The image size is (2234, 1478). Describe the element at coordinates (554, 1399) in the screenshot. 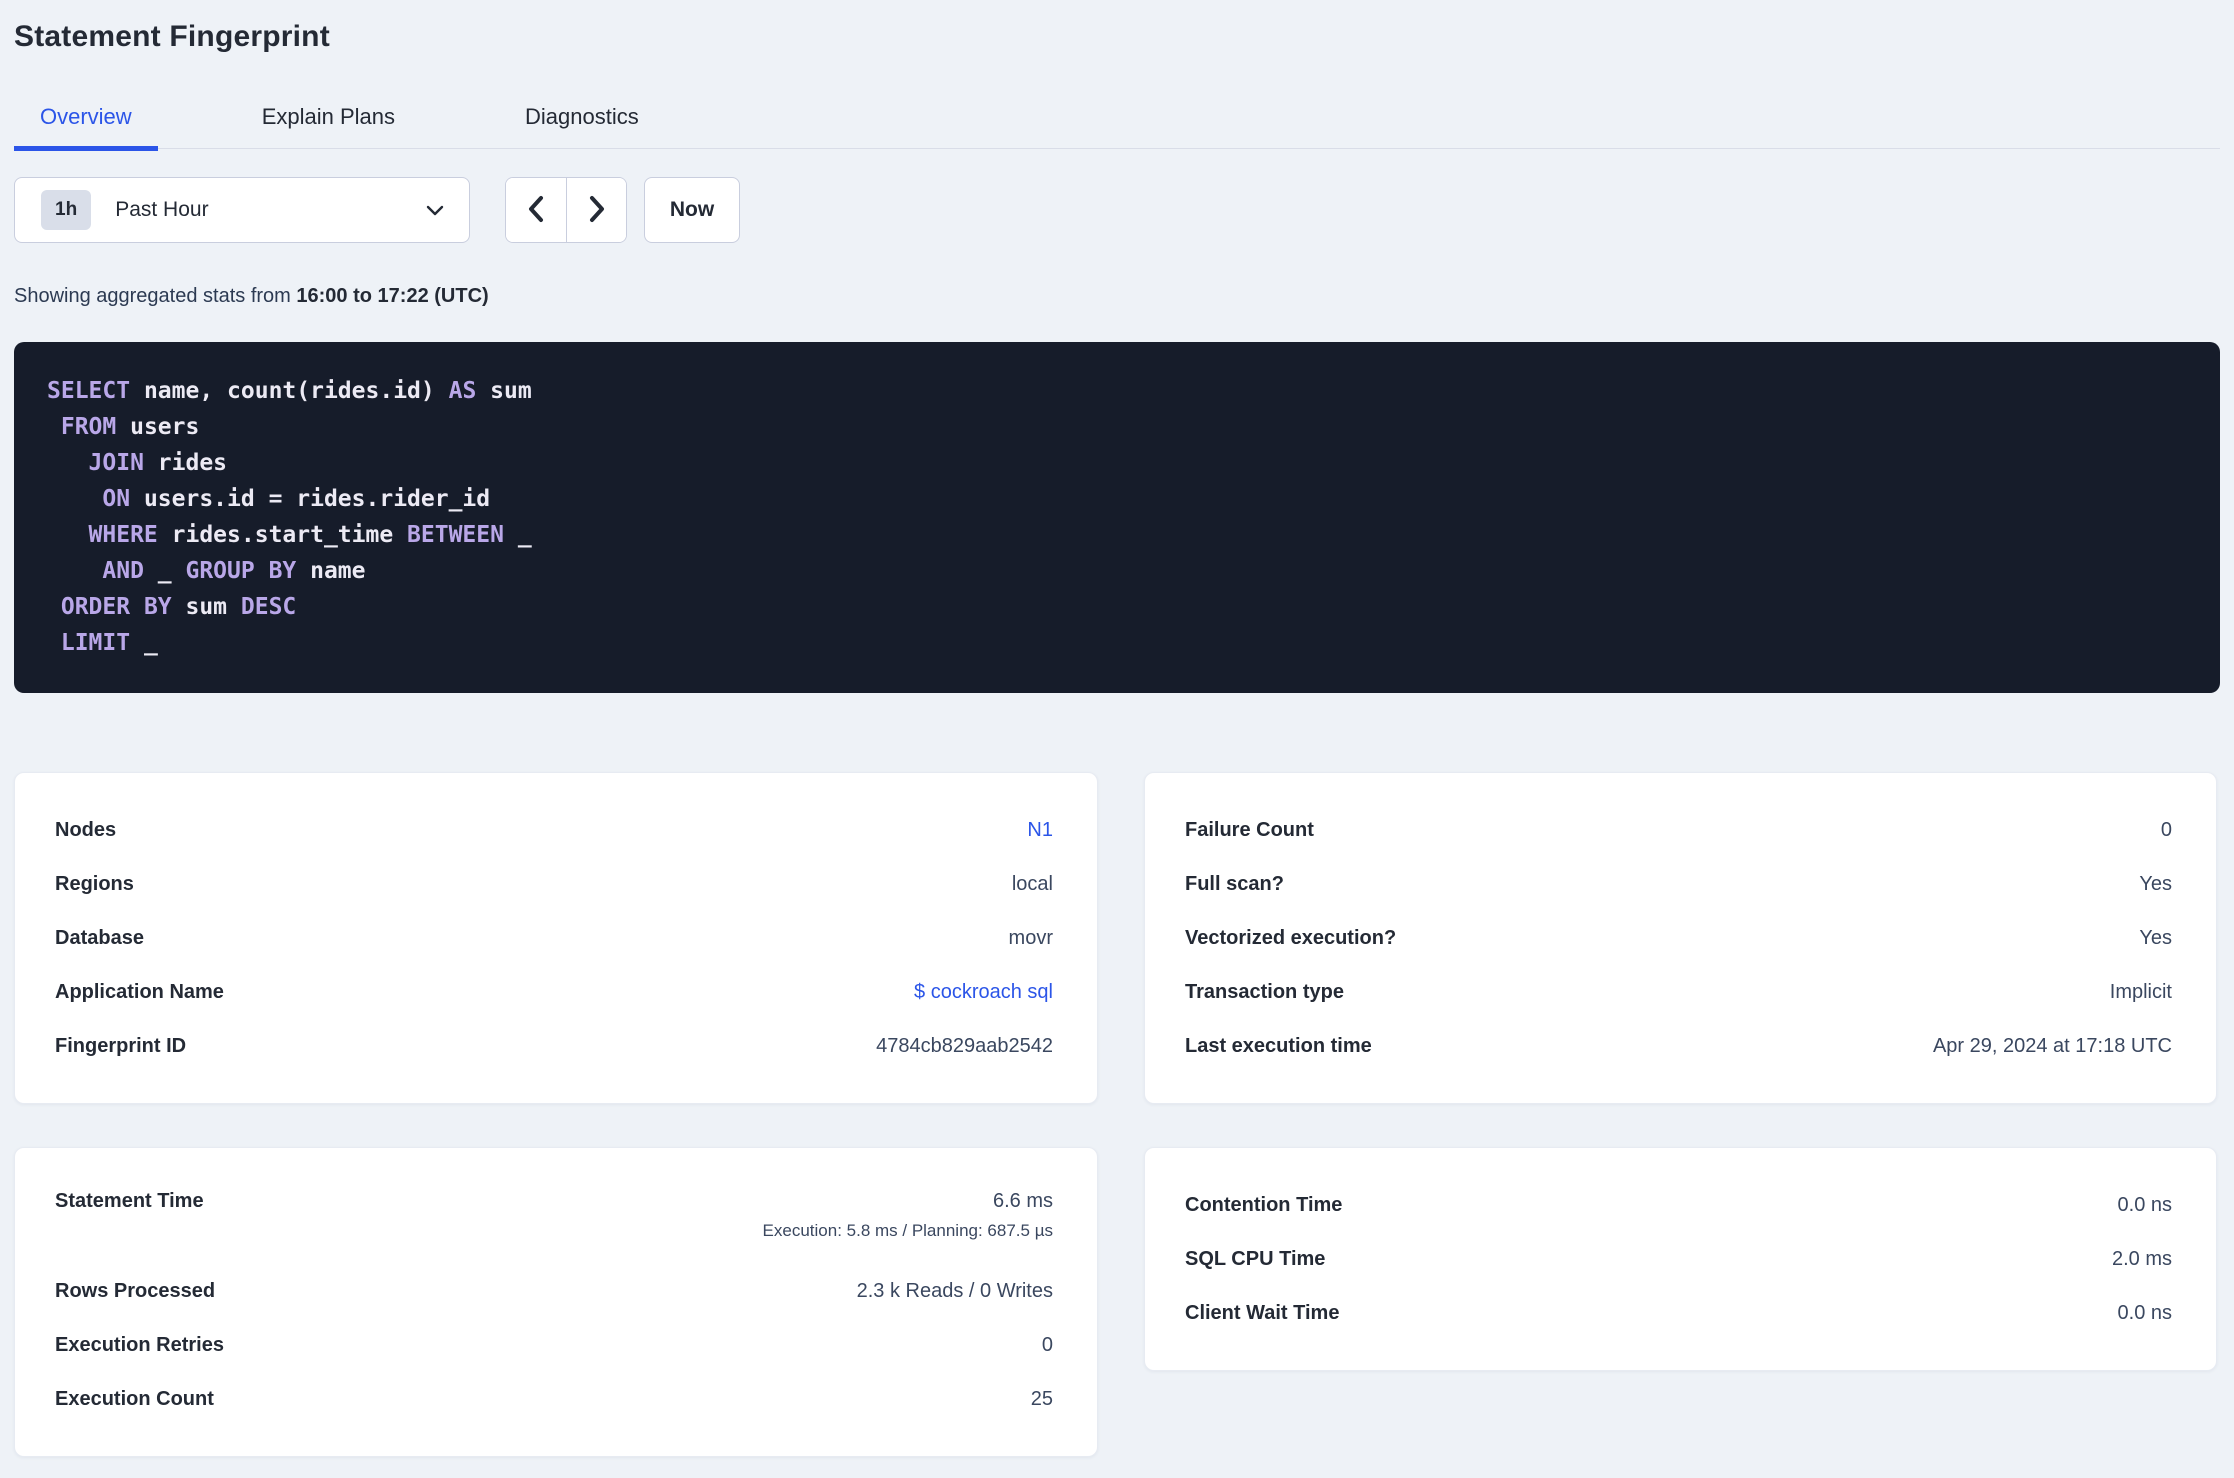

I see `row-execution-count: Execution Count 25` at that location.